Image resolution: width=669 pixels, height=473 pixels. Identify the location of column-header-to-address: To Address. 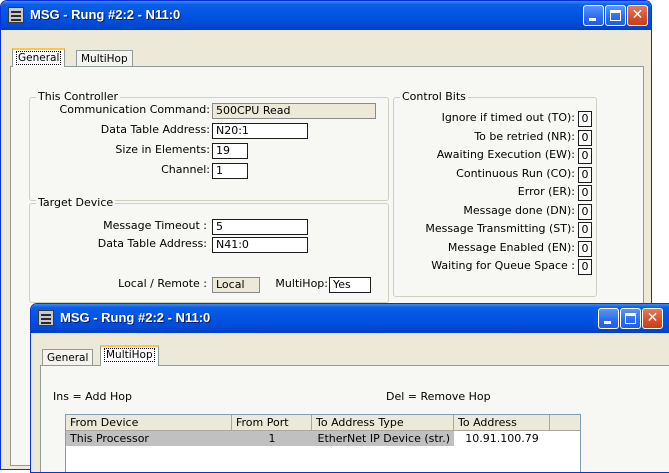
(502, 423).